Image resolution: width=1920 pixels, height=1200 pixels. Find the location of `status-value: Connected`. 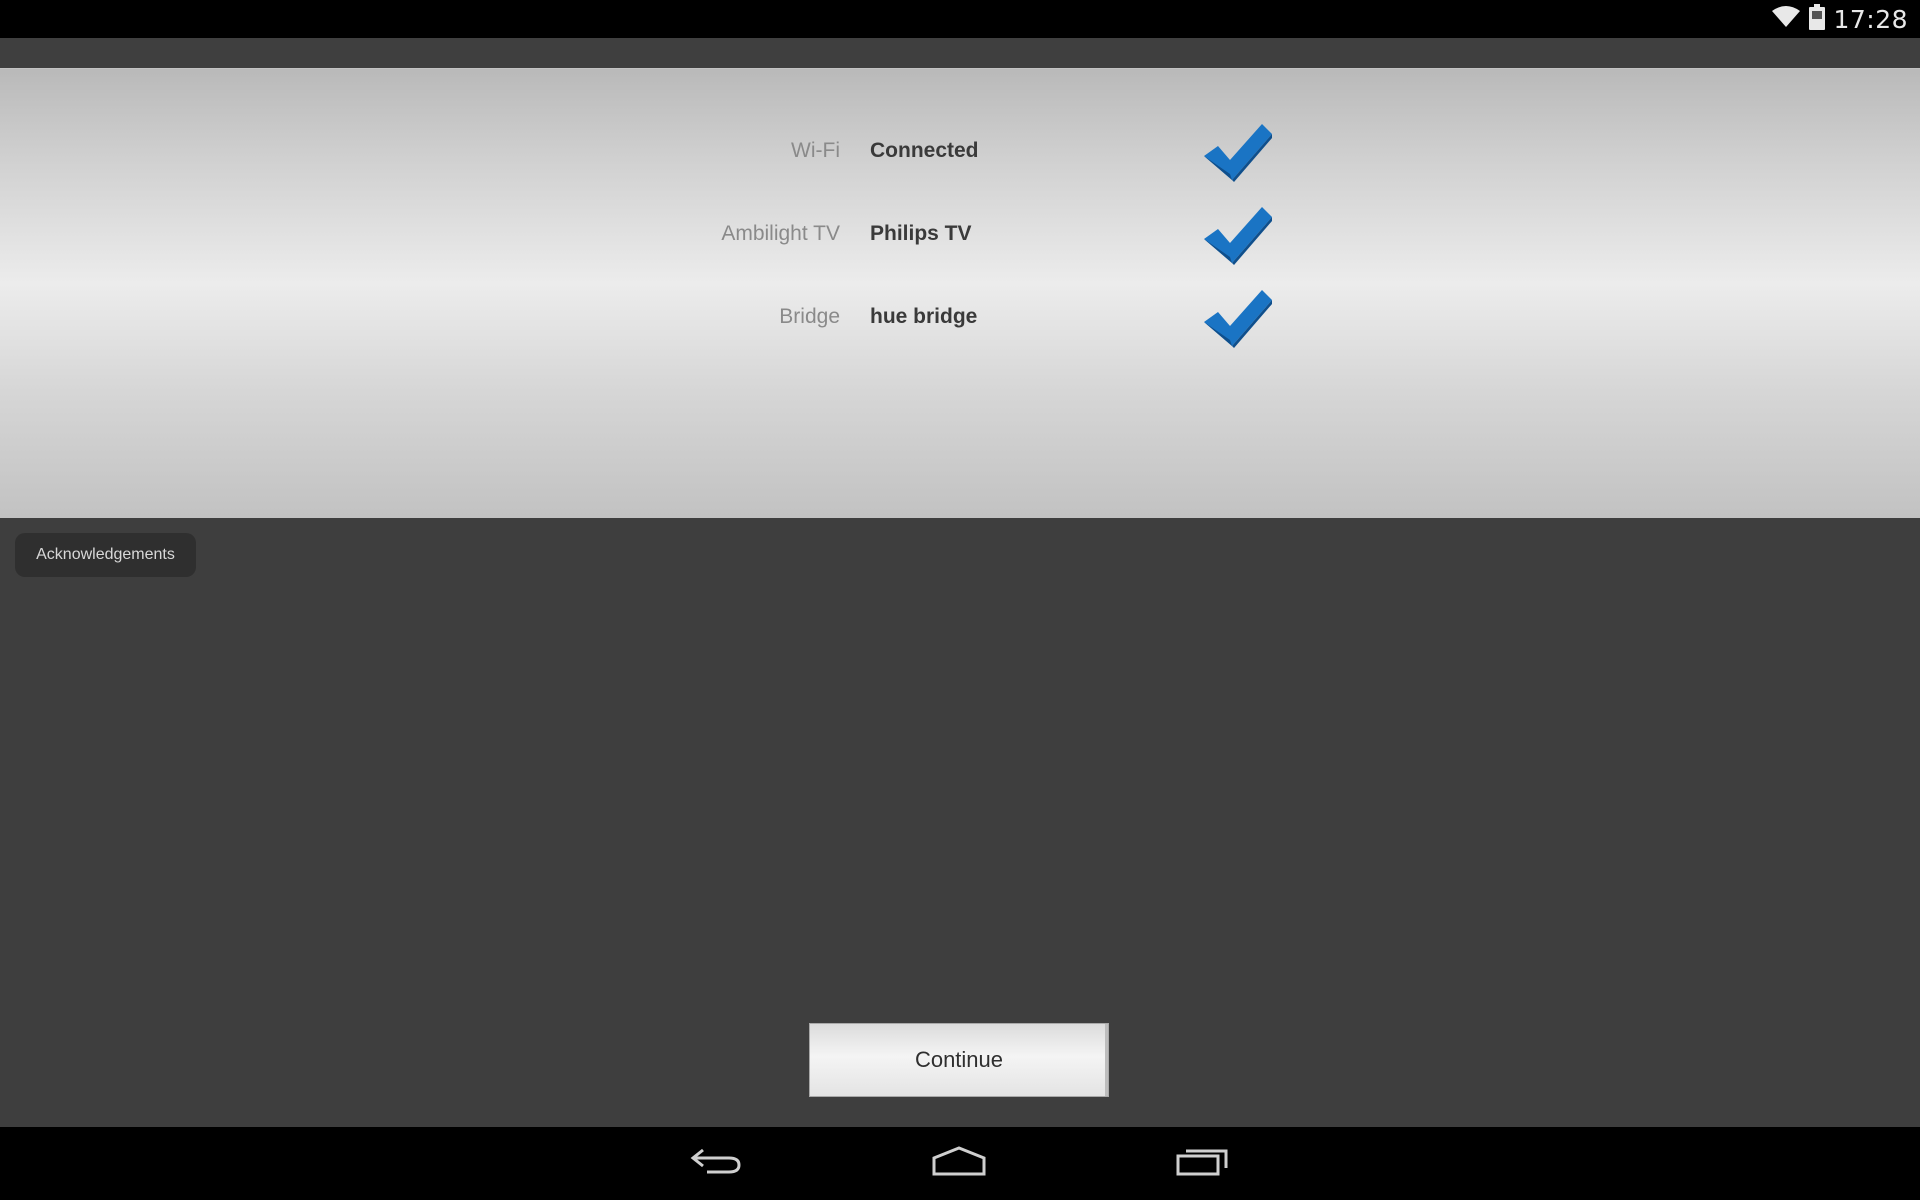

status-value: Connected is located at coordinates (924, 150).